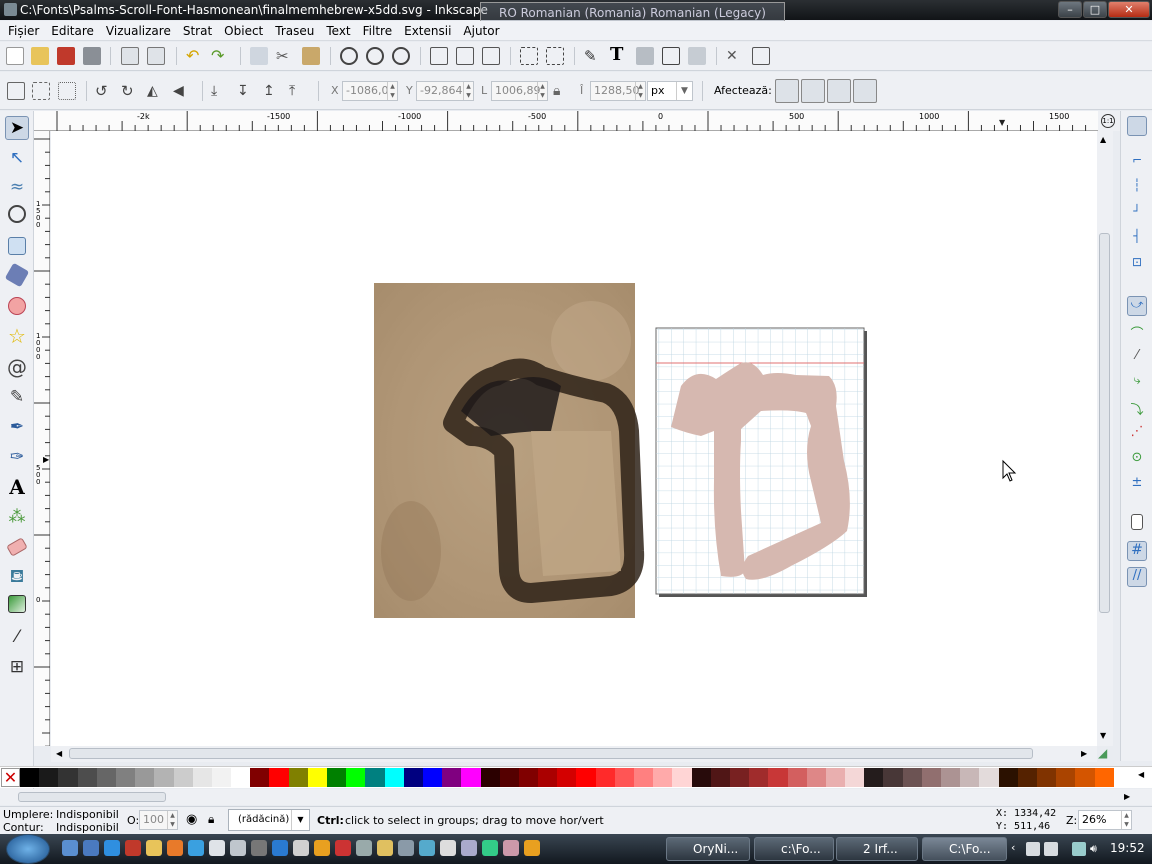  I want to click on enable-snapping-icon, so click(1137, 126).